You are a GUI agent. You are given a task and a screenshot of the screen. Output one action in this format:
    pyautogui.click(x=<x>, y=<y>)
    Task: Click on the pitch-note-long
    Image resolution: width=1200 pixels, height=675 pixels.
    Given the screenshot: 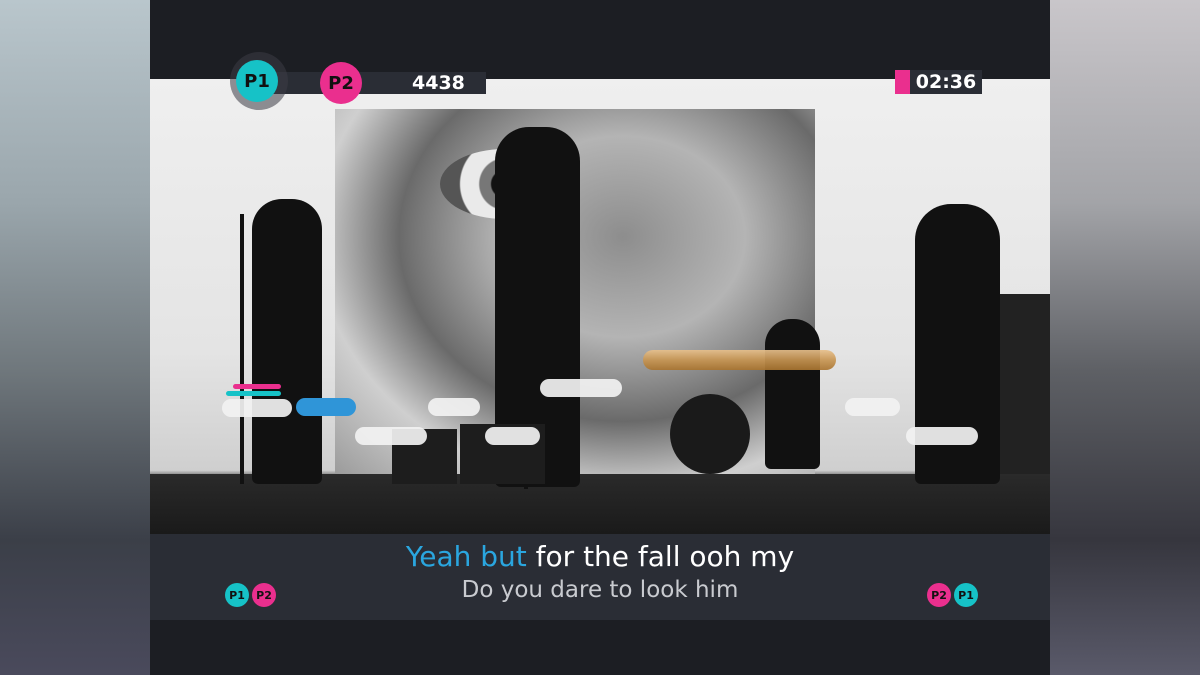 What is the action you would take?
    pyautogui.click(x=739, y=360)
    